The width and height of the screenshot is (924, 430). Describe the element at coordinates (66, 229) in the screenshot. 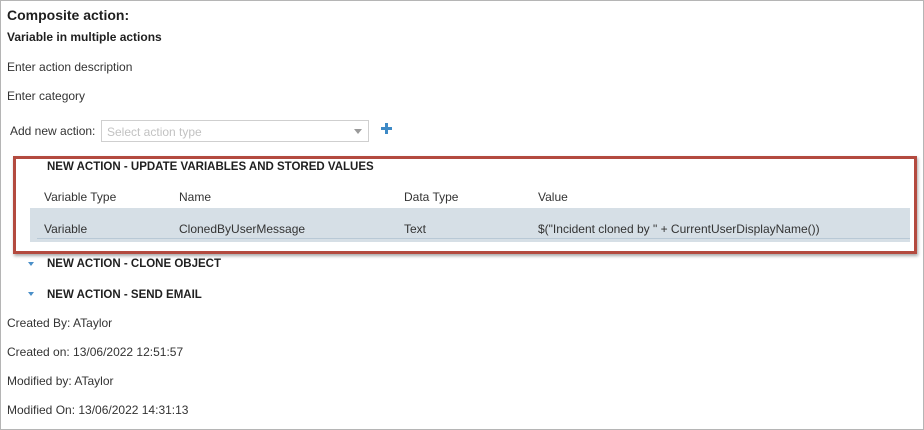

I see `cell-variable-type: Variable` at that location.